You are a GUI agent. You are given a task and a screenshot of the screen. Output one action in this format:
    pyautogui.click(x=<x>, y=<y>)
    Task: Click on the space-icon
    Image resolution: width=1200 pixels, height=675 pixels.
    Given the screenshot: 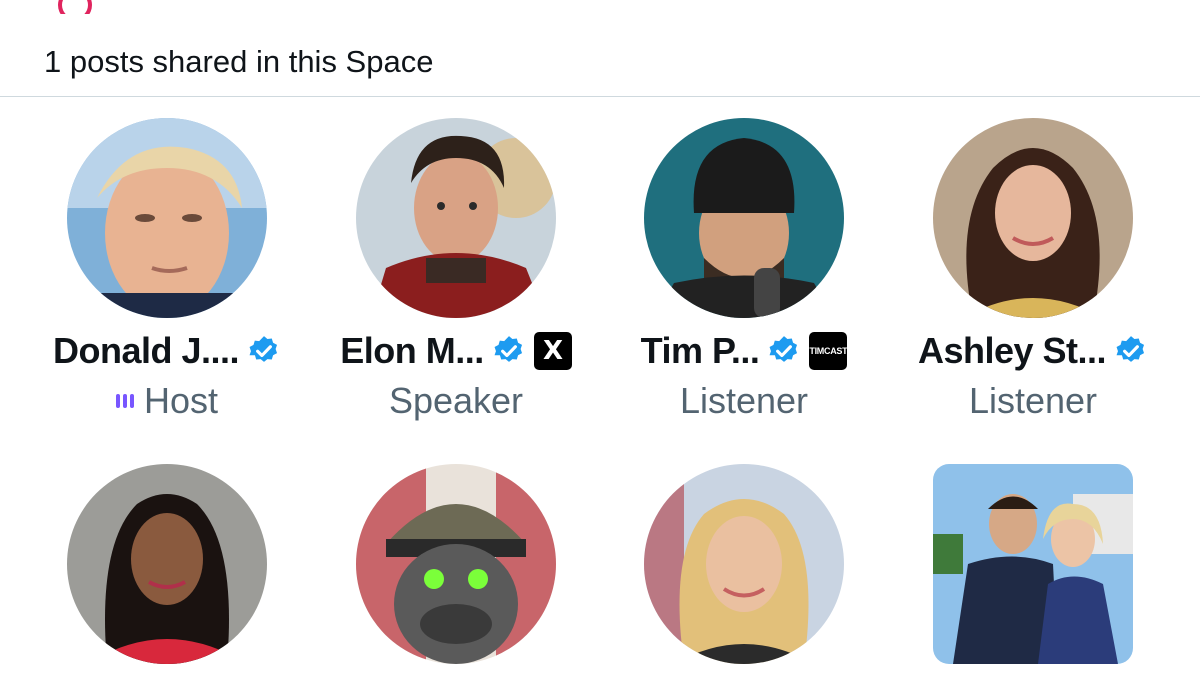 What is the action you would take?
    pyautogui.click(x=75, y=7)
    